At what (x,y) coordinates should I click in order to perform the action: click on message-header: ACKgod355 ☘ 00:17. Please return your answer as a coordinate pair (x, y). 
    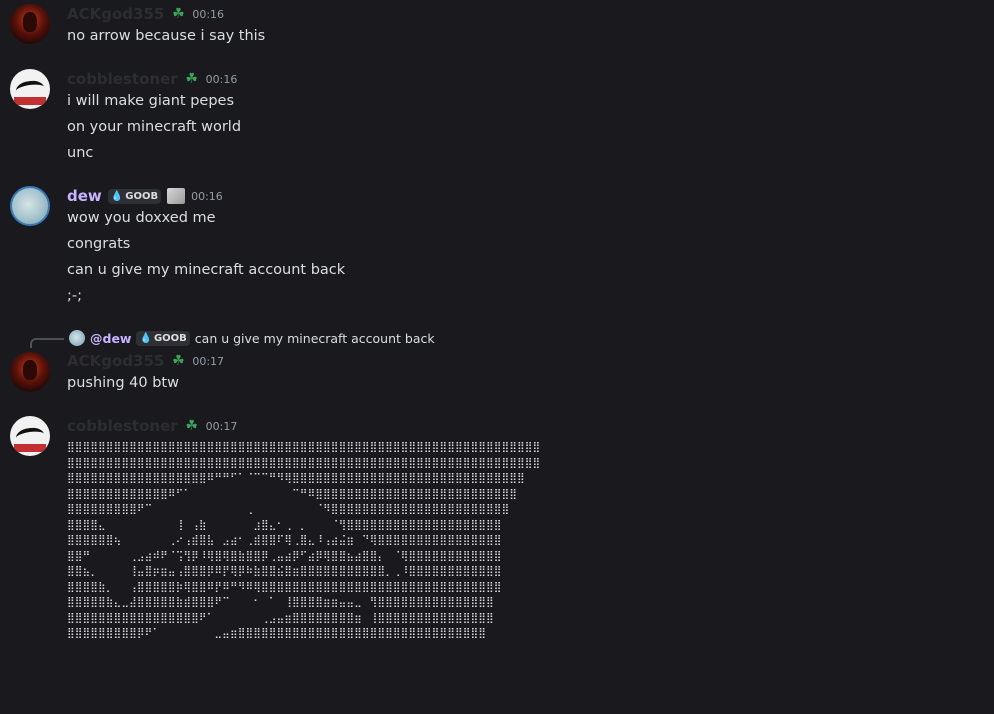
    Looking at the image, I should click on (145, 361).